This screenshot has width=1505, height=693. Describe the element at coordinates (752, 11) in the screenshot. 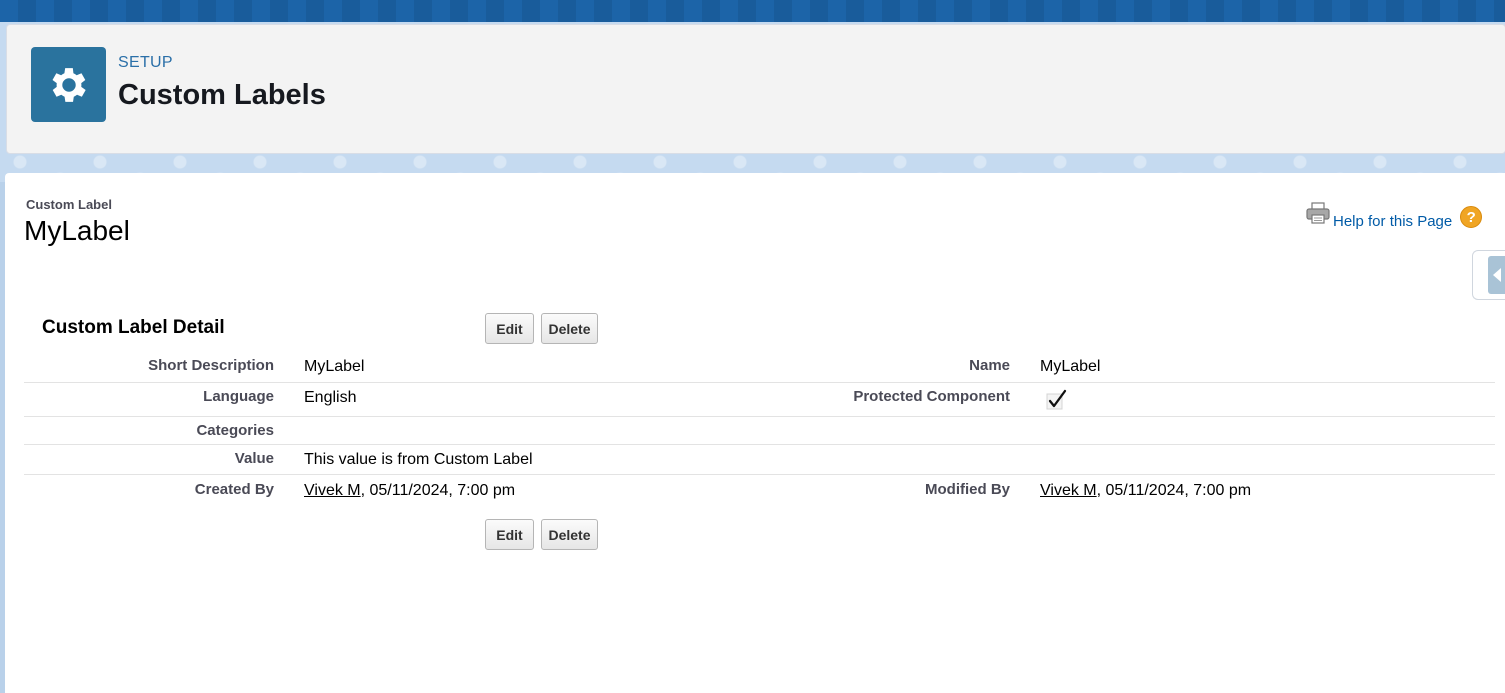

I see `top-banner` at that location.